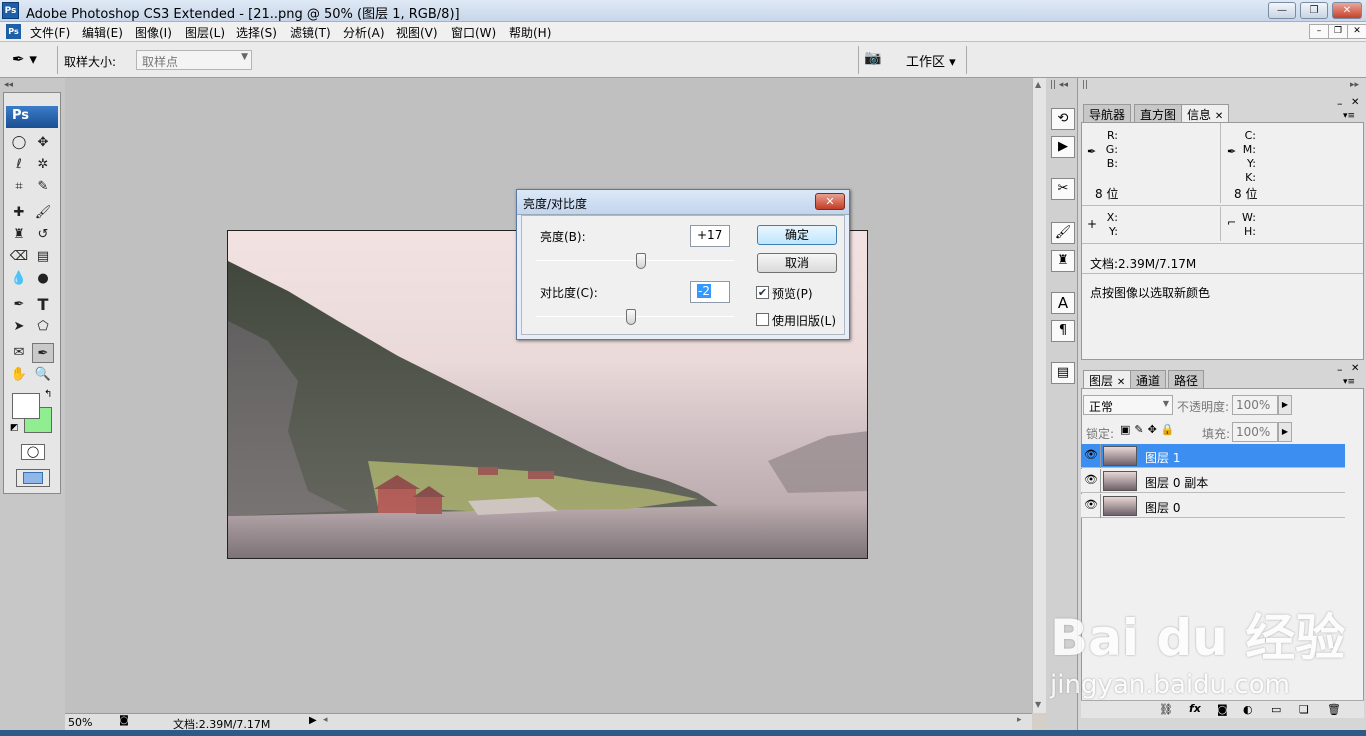  Describe the element at coordinates (1205, 113) in the screenshot. I see `tab-info: 信息 ✕` at that location.